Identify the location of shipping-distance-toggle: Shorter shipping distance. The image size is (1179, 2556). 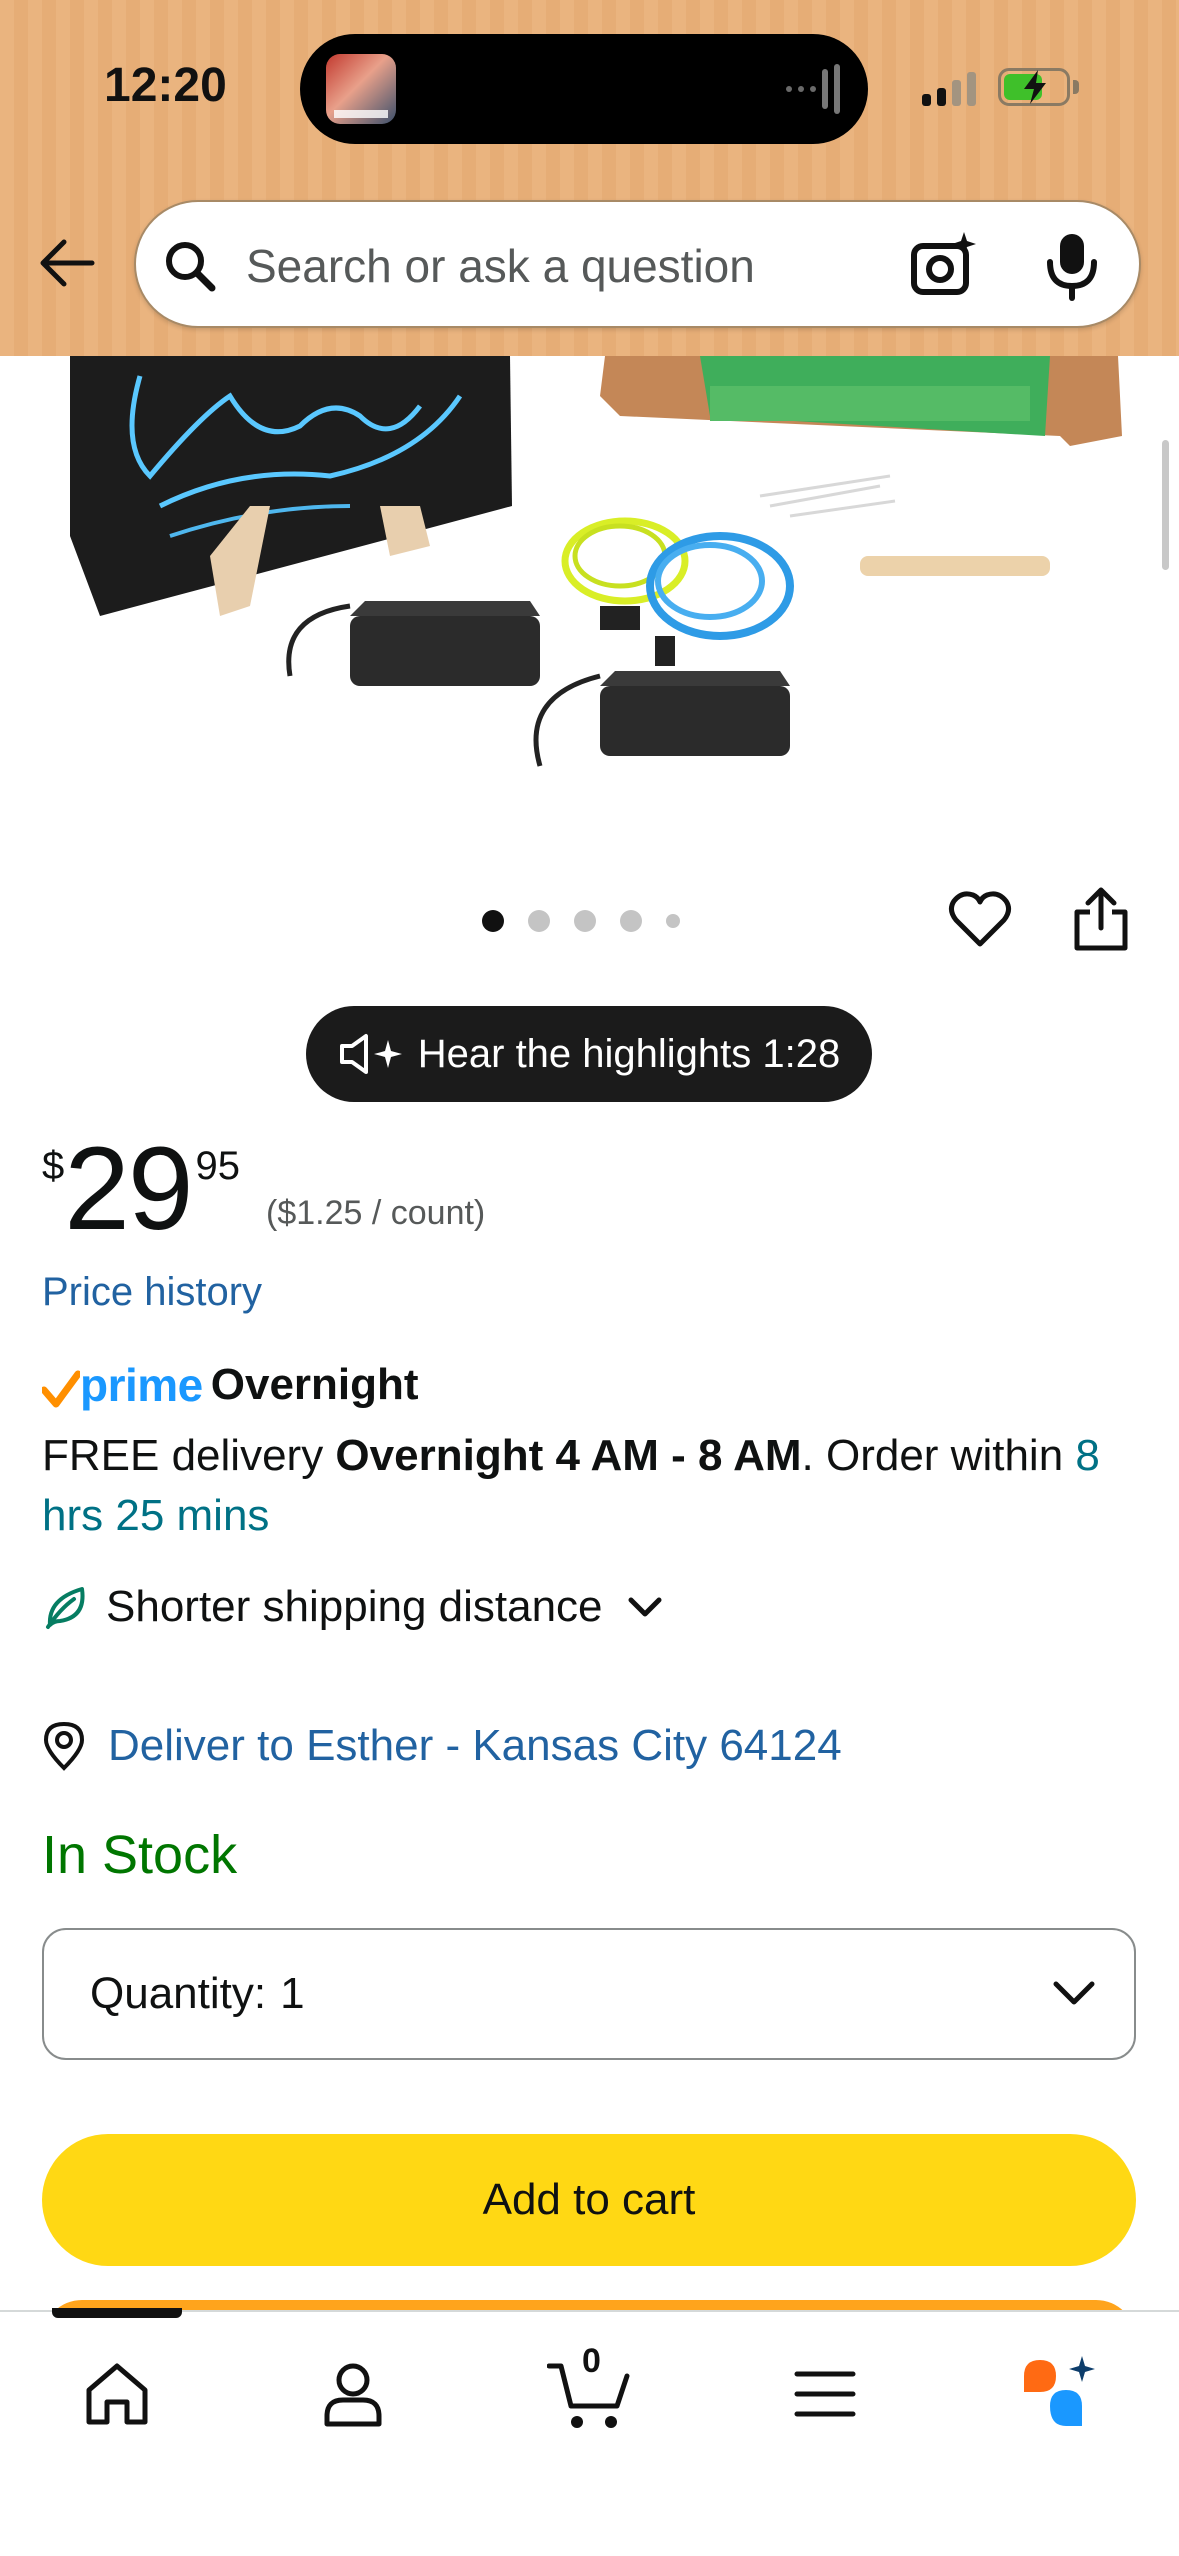
(353, 1607).